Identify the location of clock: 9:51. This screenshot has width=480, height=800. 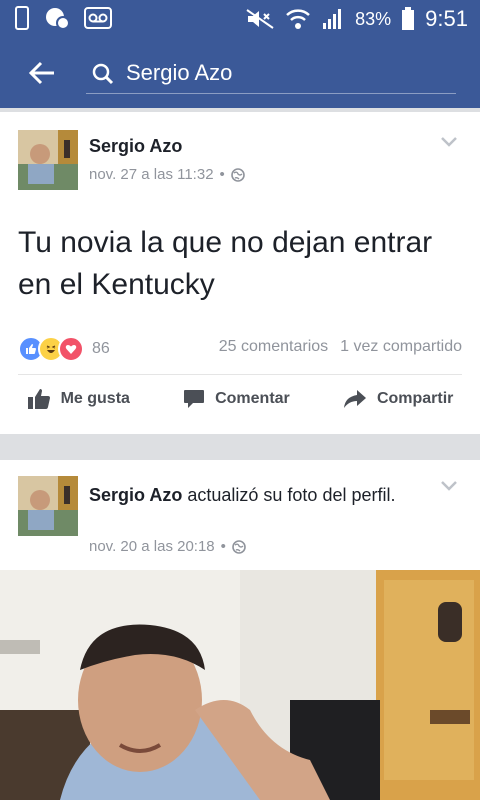
(446, 18).